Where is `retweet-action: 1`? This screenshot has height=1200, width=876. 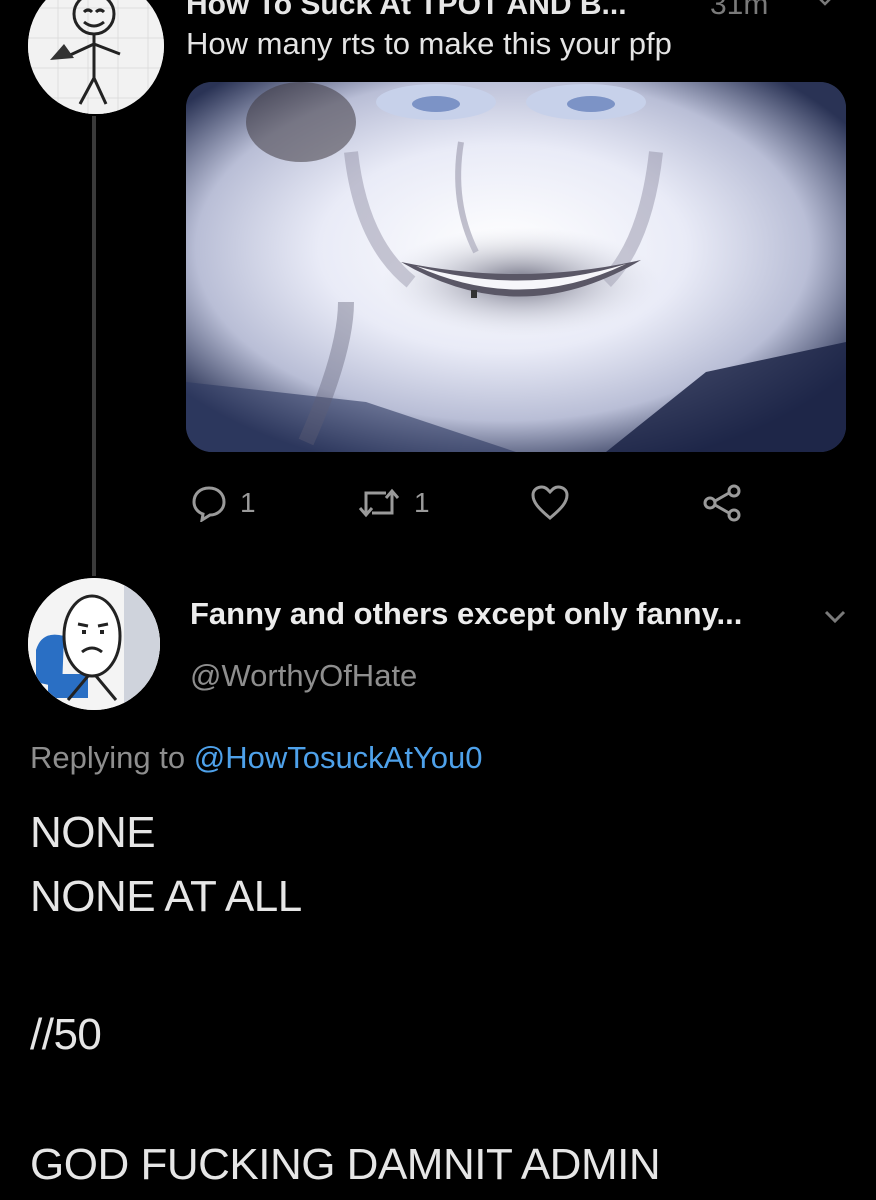 retweet-action: 1 is located at coordinates (393, 503).